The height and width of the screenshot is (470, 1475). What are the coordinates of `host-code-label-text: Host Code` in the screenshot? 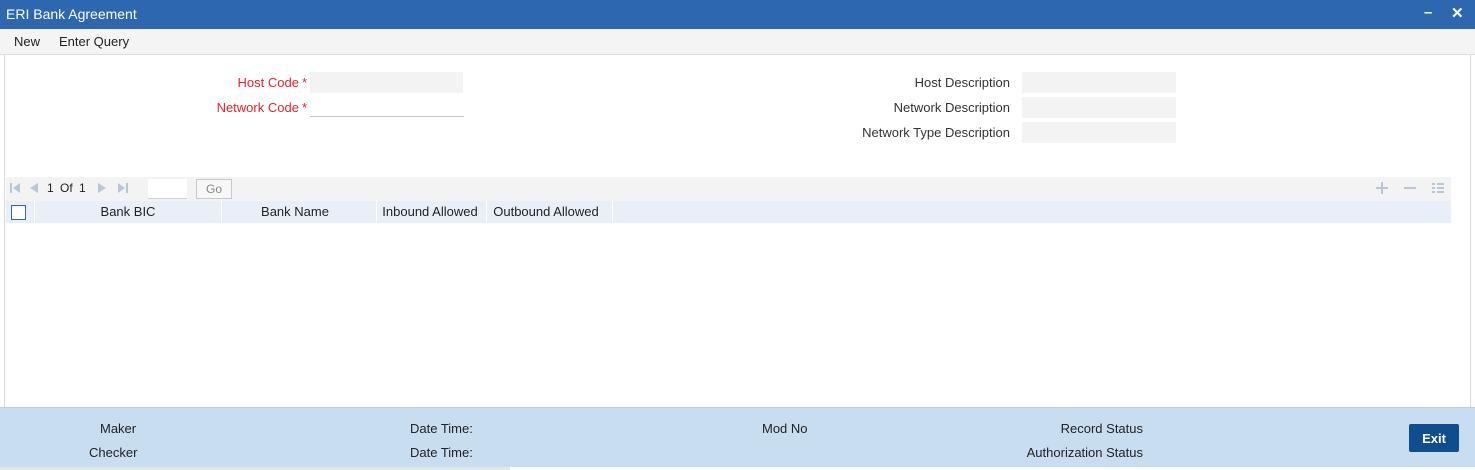 It's located at (268, 82).